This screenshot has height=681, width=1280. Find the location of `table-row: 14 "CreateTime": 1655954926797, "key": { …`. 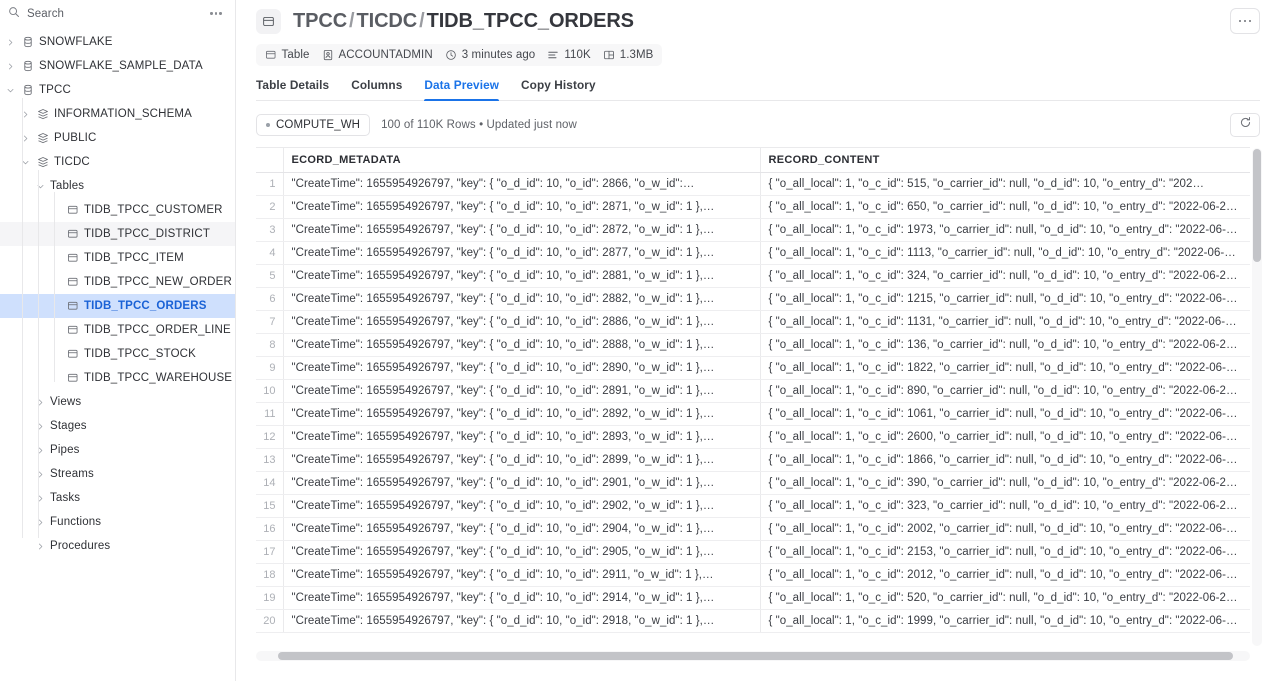

table-row: 14 "CreateTime": 1655954926797, "key": { … is located at coordinates (753, 483).